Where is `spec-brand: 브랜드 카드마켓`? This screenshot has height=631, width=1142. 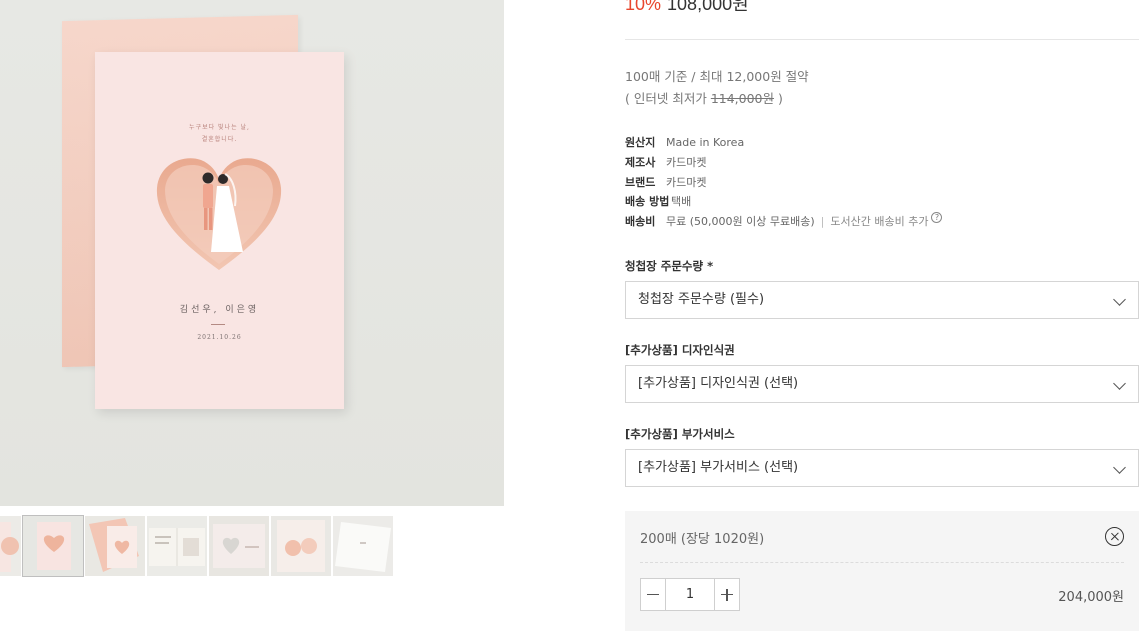
spec-brand: 브랜드 카드마켓 is located at coordinates (783, 183).